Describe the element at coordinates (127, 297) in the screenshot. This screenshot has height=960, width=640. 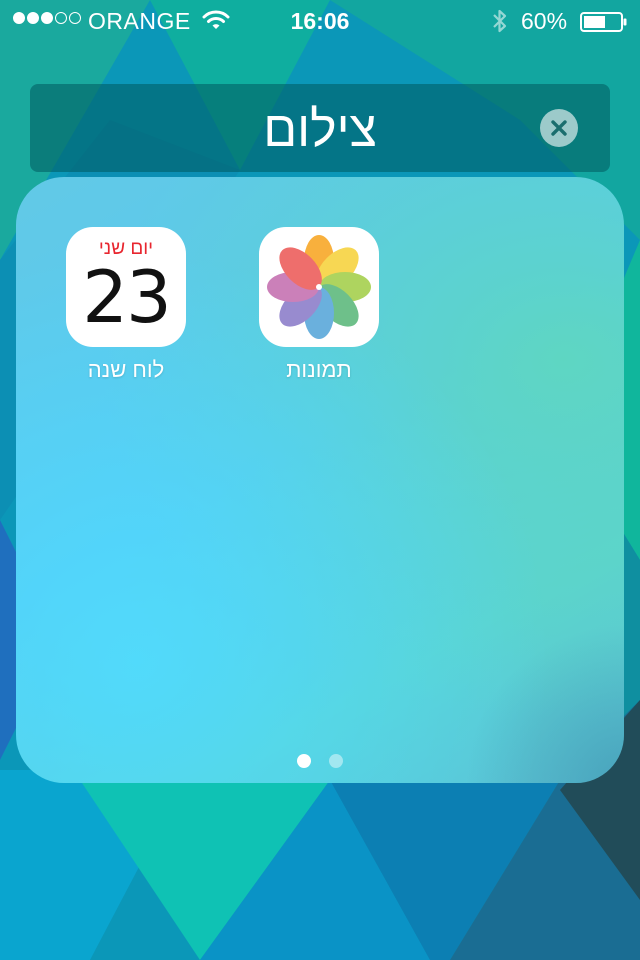
I see `calendar-date: 23` at that location.